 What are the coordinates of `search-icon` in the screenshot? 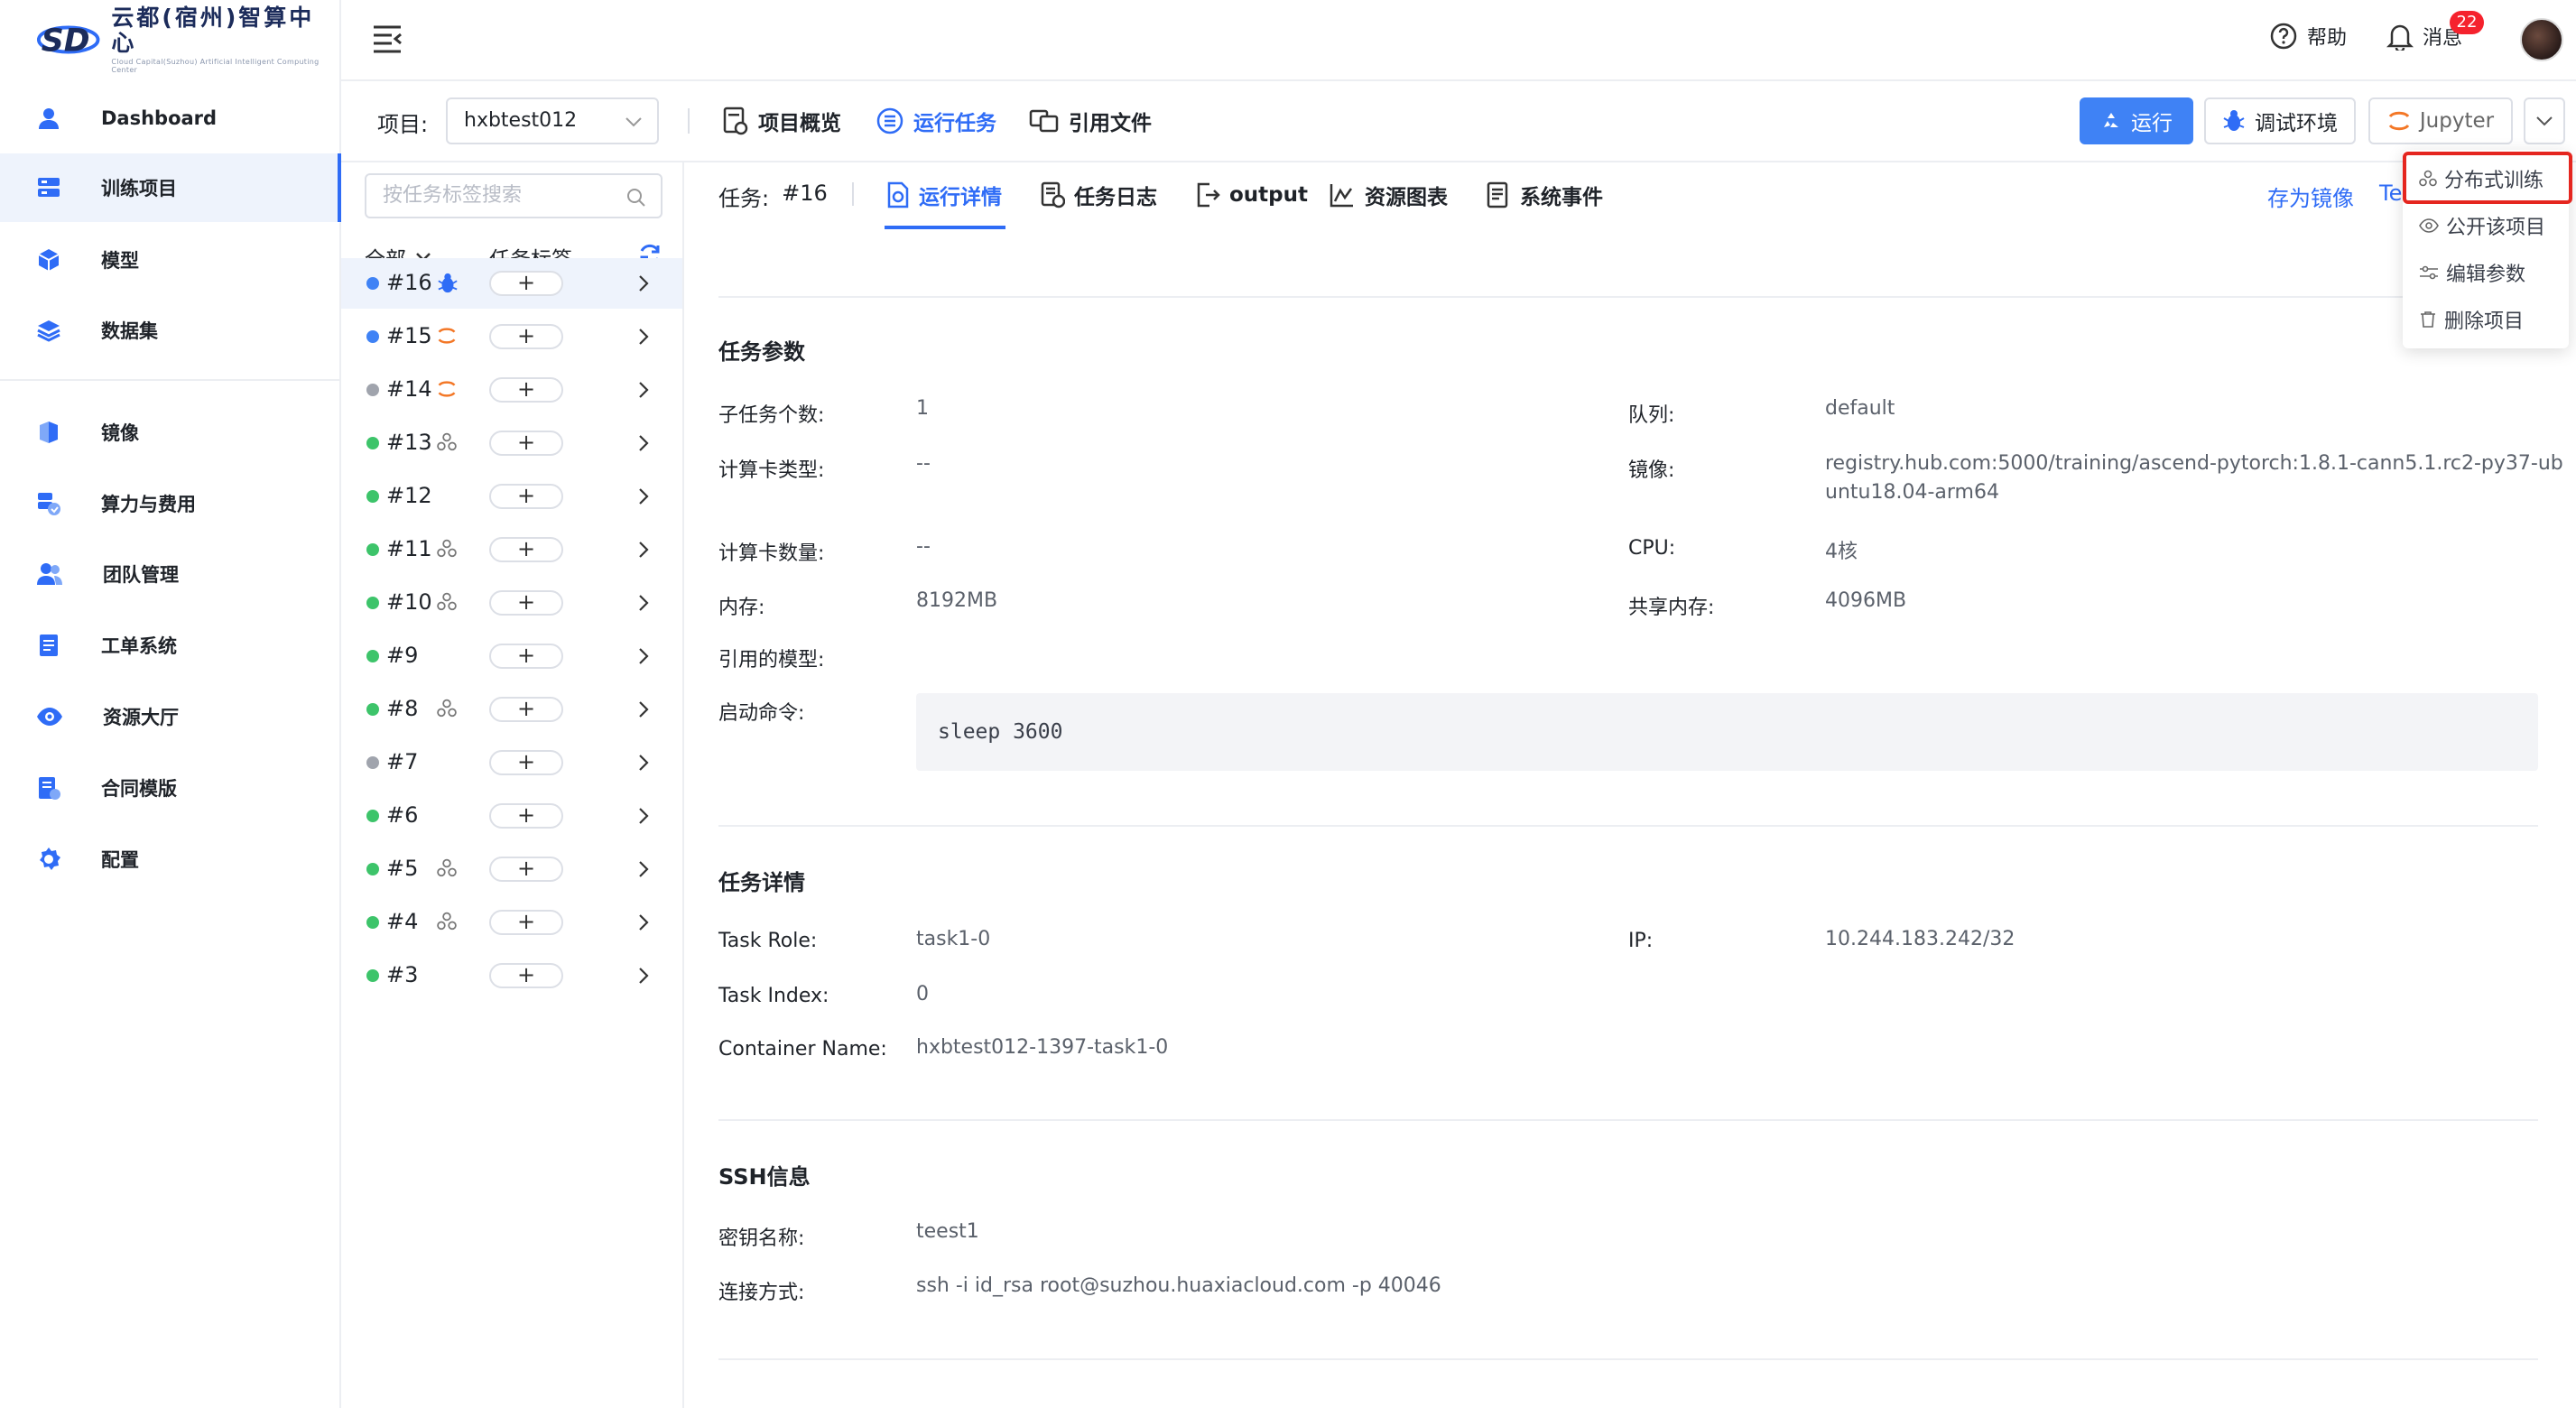 It's located at (636, 198).